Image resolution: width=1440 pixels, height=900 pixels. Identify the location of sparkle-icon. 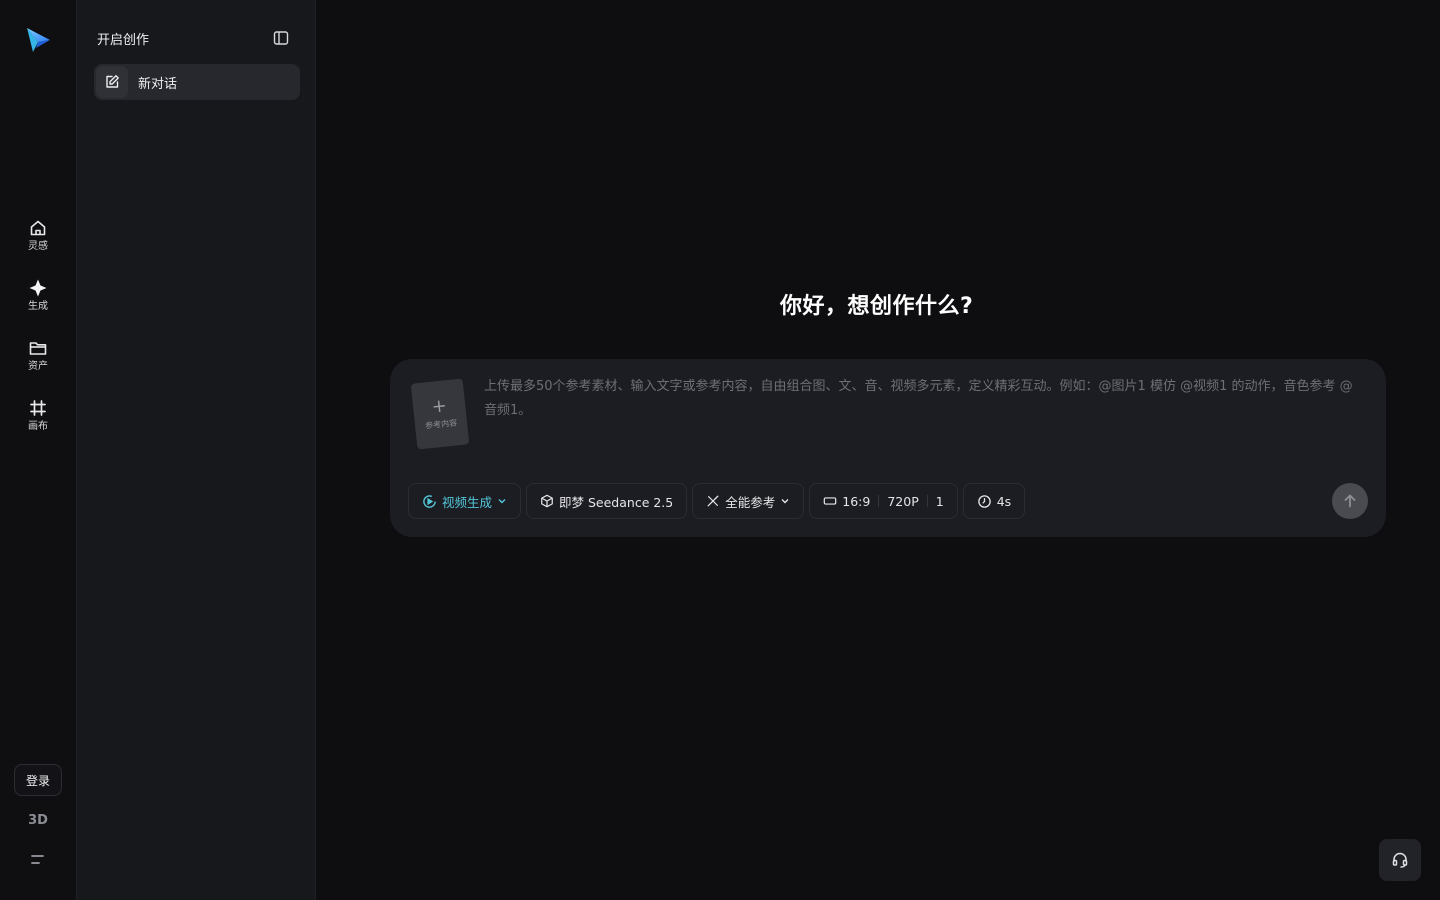
(38, 288).